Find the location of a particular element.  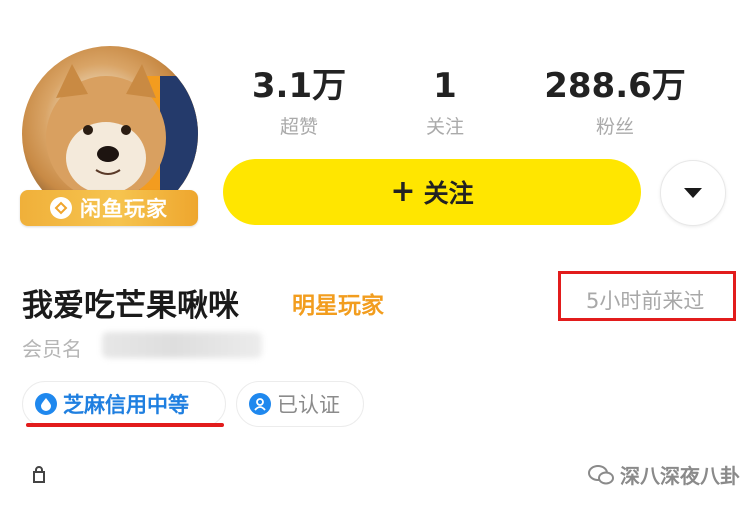

plus-icon: + is located at coordinates (403, 191).